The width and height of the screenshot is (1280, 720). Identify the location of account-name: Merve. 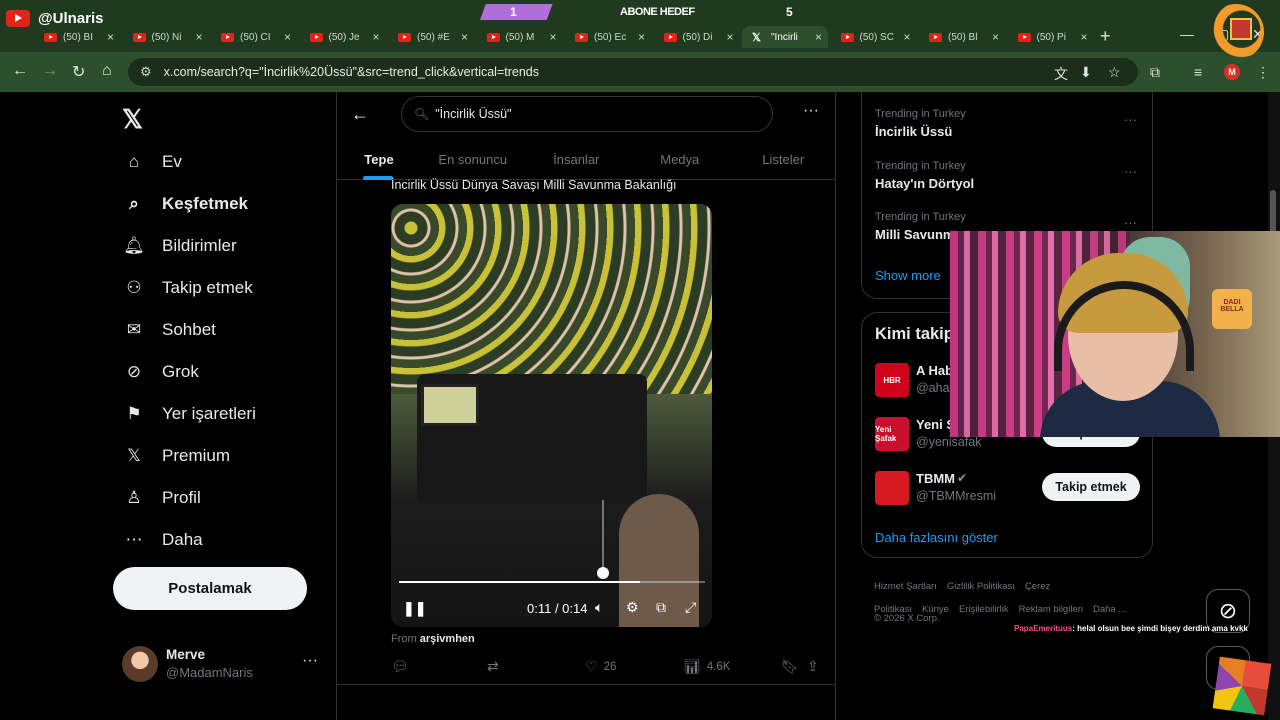
(185, 654).